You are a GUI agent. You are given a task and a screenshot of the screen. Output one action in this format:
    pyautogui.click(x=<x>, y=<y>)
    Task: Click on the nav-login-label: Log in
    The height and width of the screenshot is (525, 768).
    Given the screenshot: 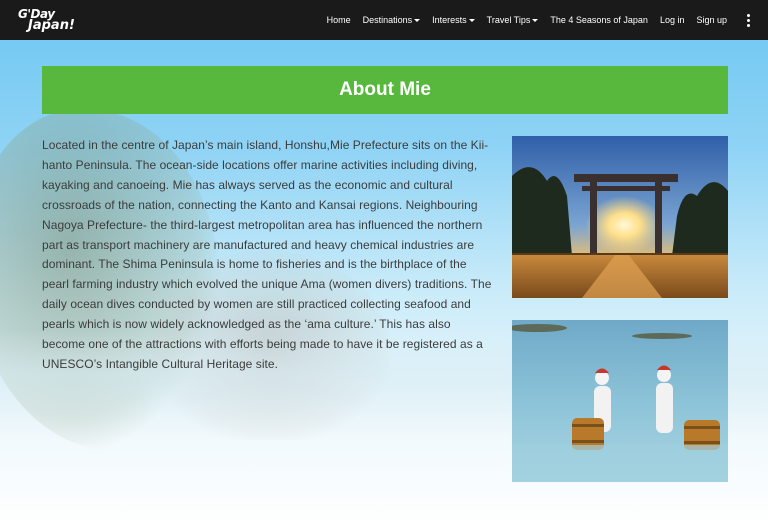 What is the action you would take?
    pyautogui.click(x=672, y=20)
    